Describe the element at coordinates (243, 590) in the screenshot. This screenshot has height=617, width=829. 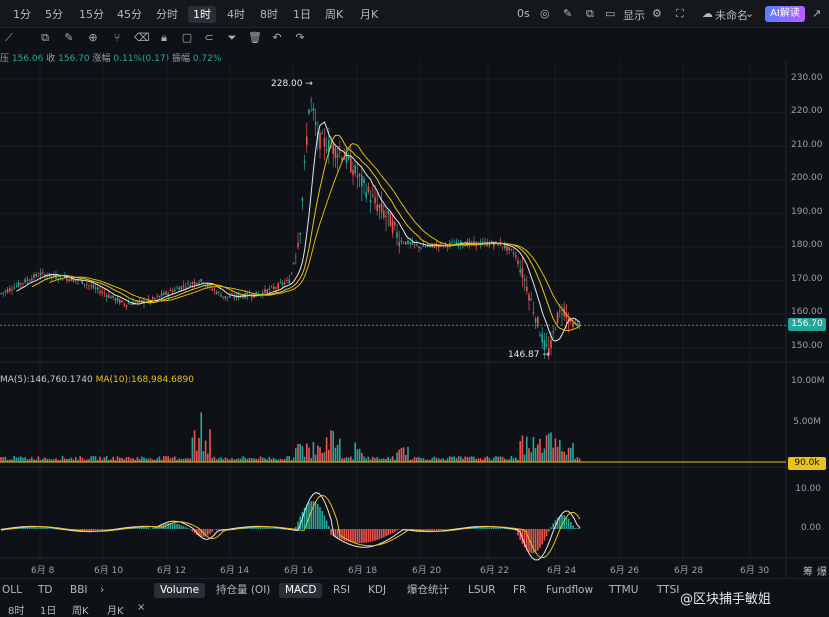
I see `ind-oi: 持仓量 (OI)` at that location.